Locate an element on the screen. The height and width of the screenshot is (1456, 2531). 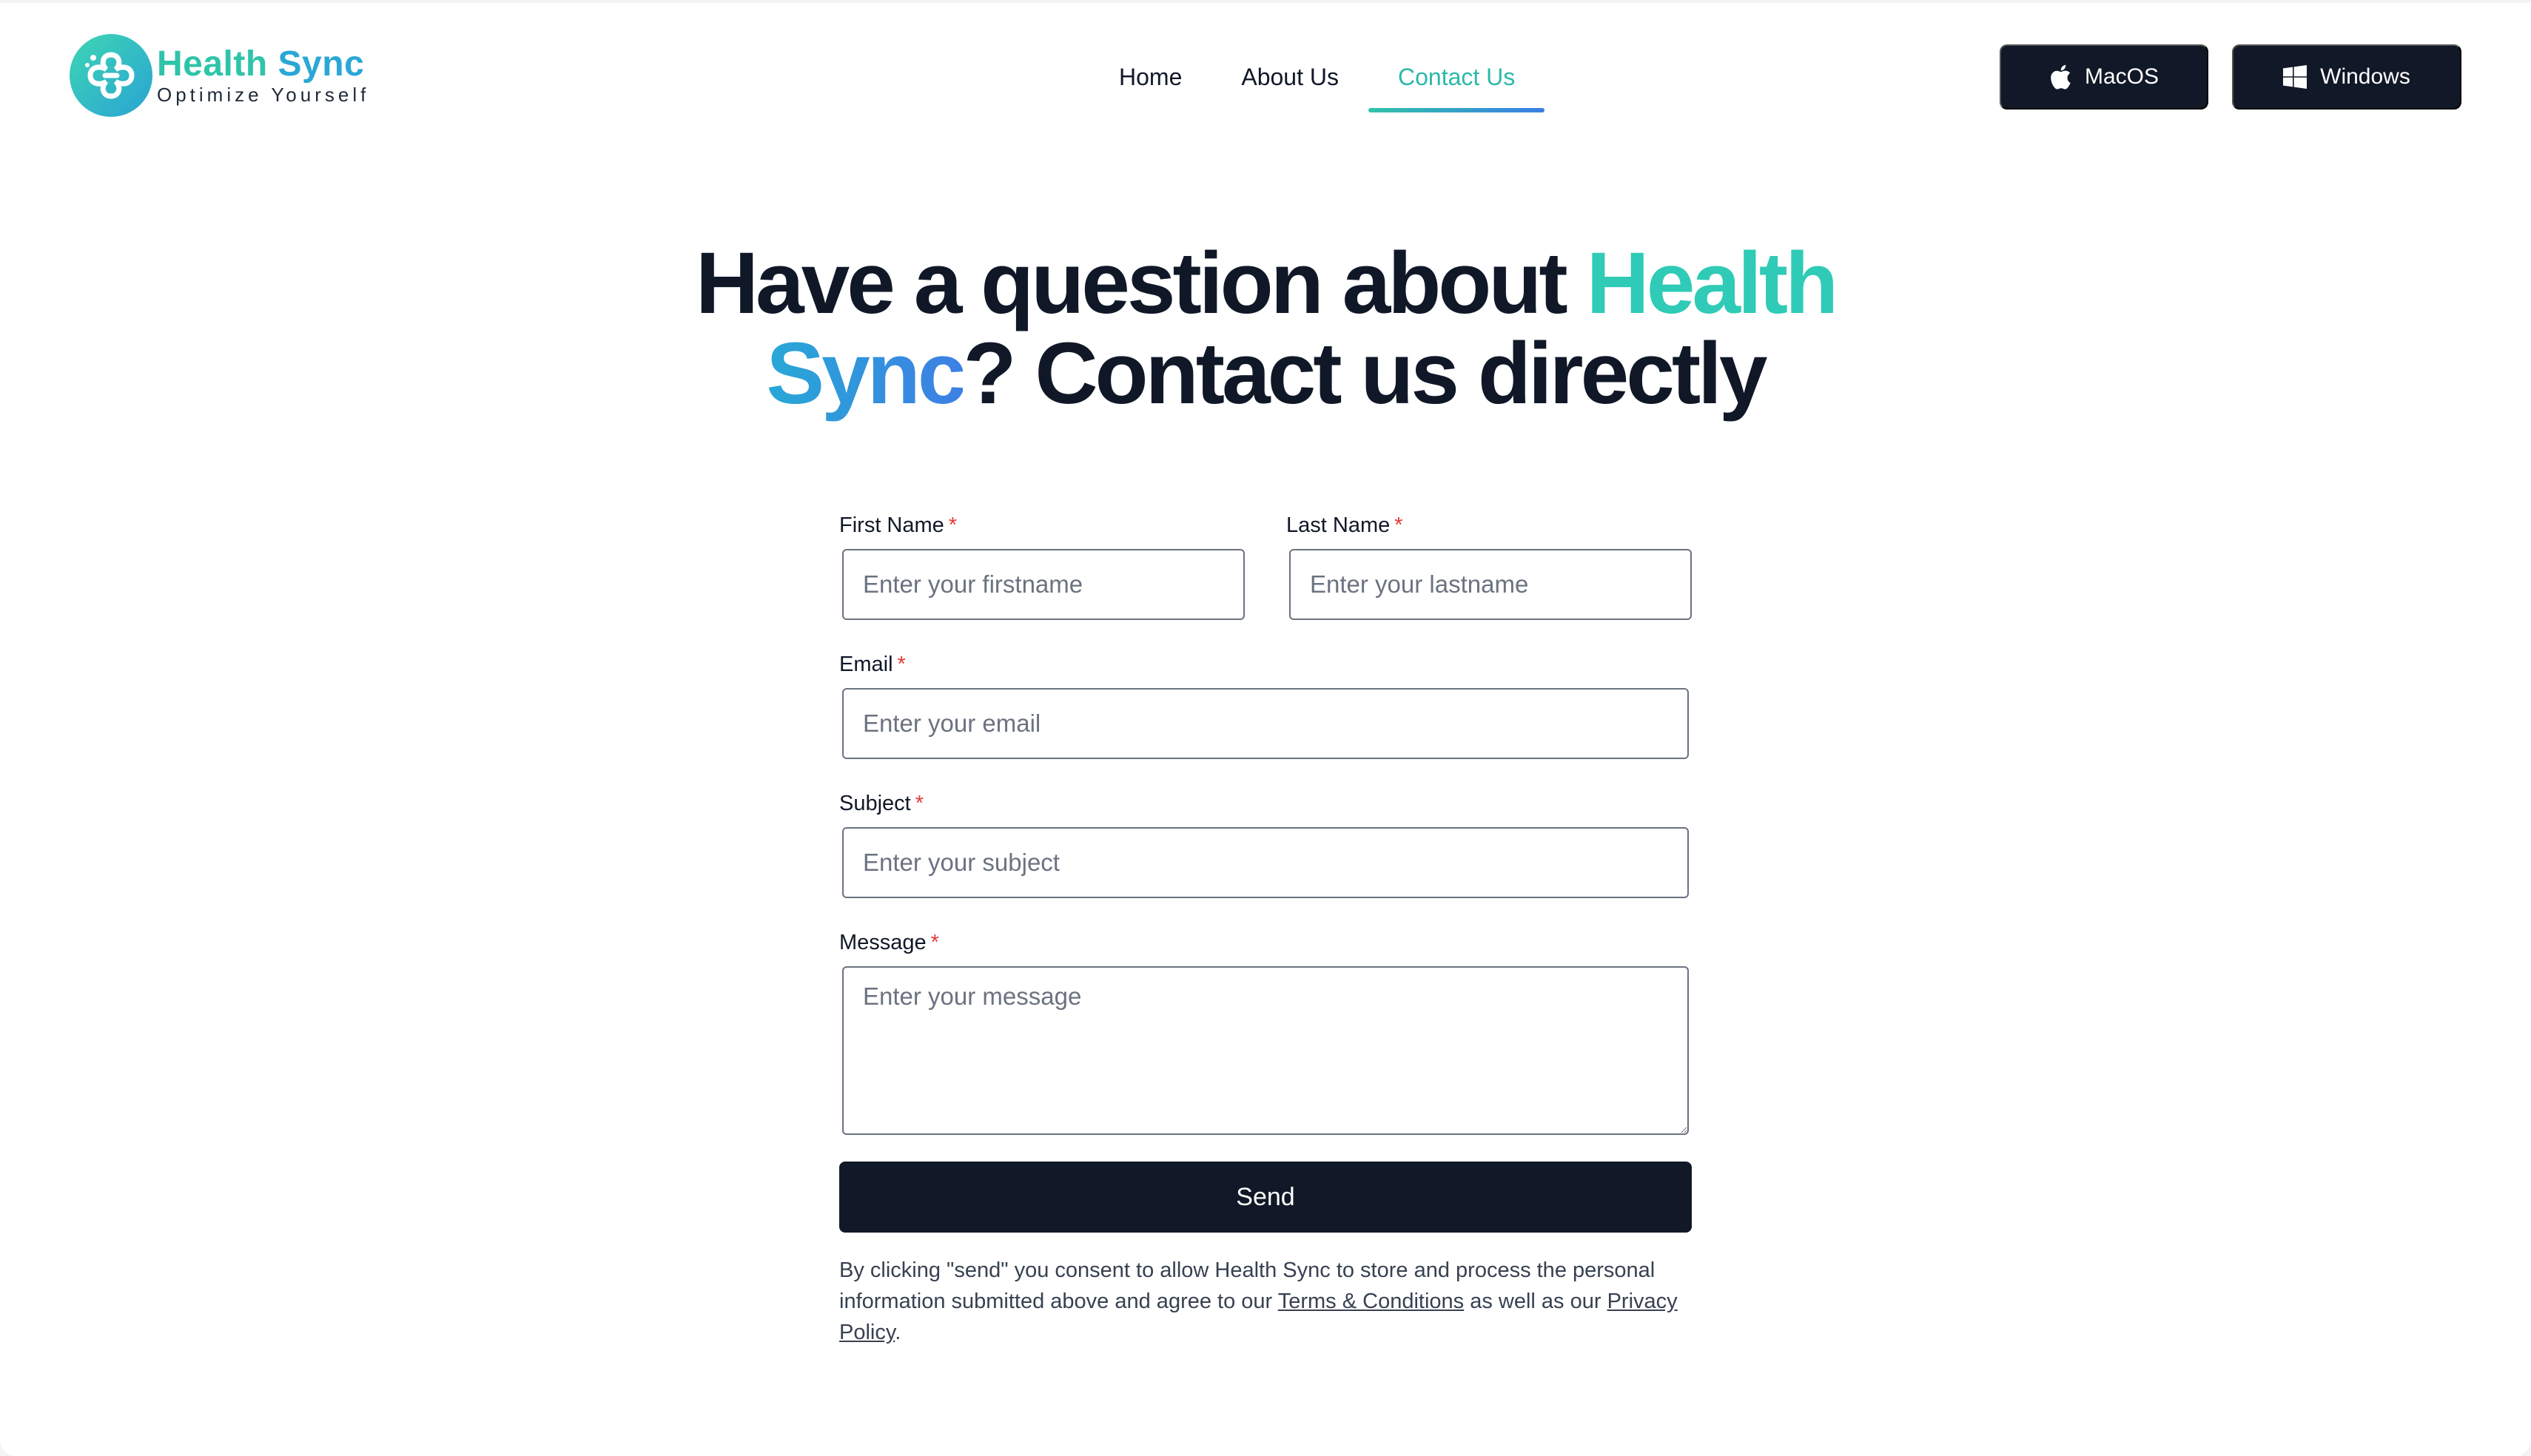
download-macos-label: MacOS is located at coordinates (2121, 76).